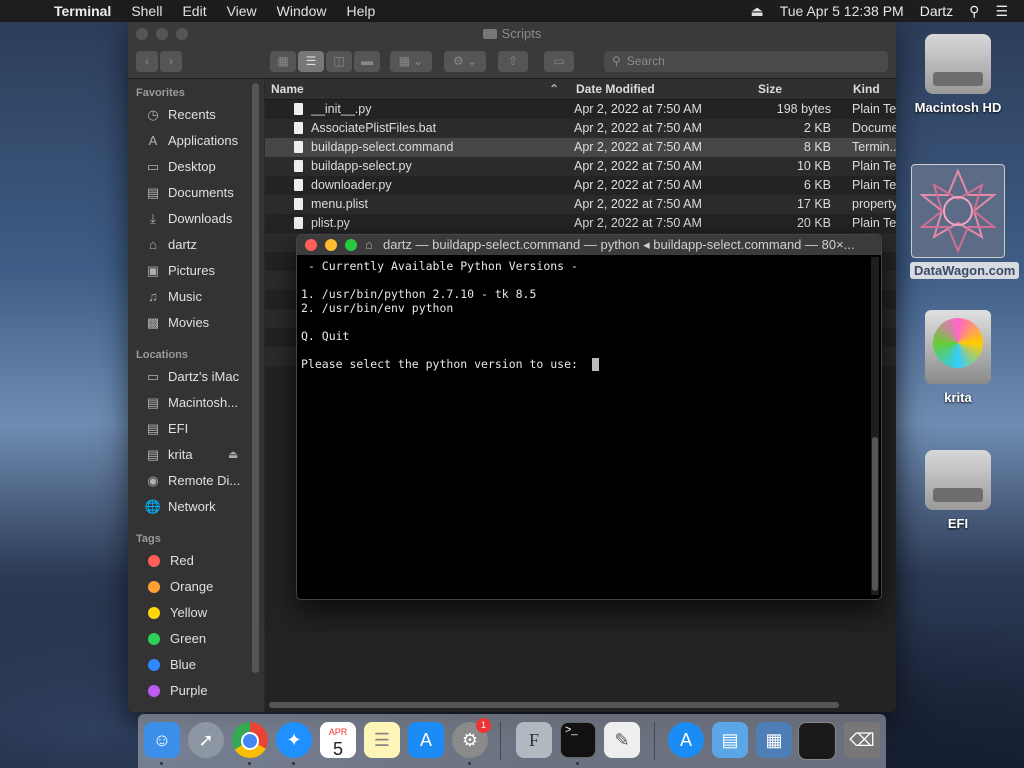 This screenshot has height=768, width=1024. I want to click on spotlight-search-icon: ⚲, so click(974, 11).